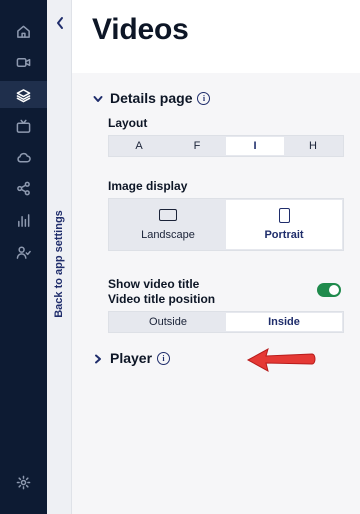 The image size is (360, 514). Describe the element at coordinates (216, 36) in the screenshot. I see `page-header: Videos` at that location.